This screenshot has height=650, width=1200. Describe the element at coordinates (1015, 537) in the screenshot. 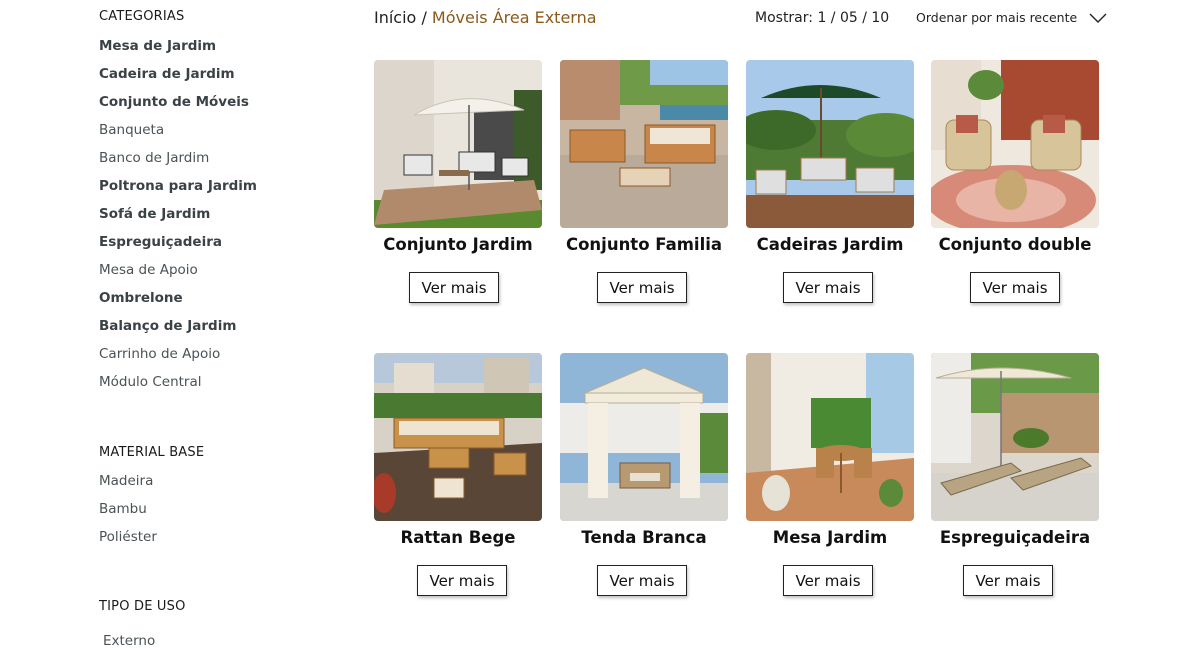

I see `product-name: Espreguiçadeira` at that location.